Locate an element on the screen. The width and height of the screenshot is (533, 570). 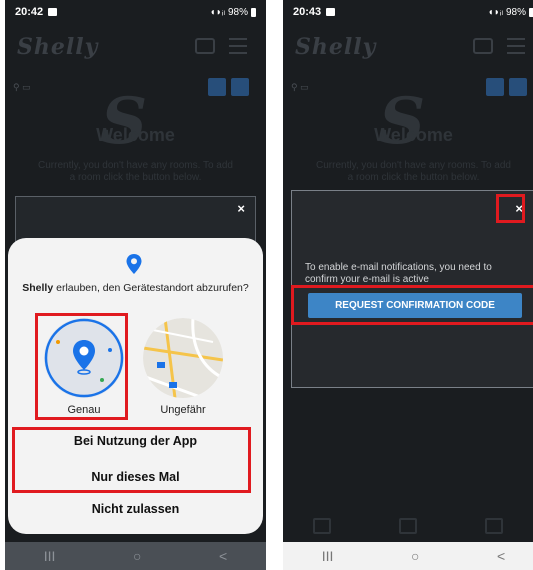
bottom-tabs is located at coordinates (408, 528).